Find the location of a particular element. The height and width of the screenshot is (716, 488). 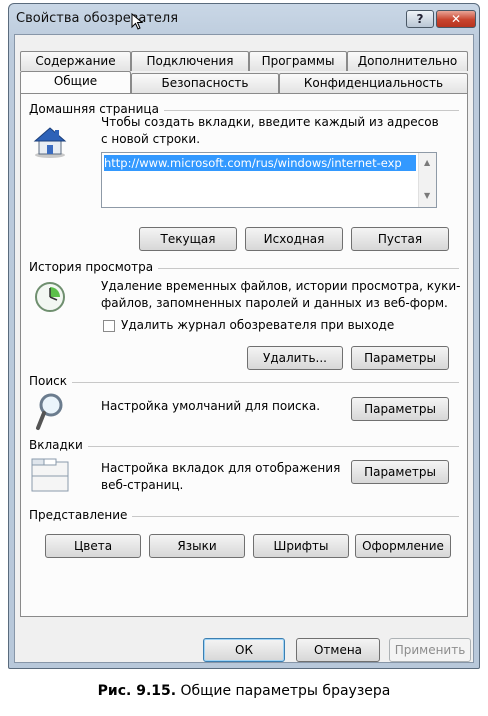

tab-advanced: Дополнительно is located at coordinates (407, 61).